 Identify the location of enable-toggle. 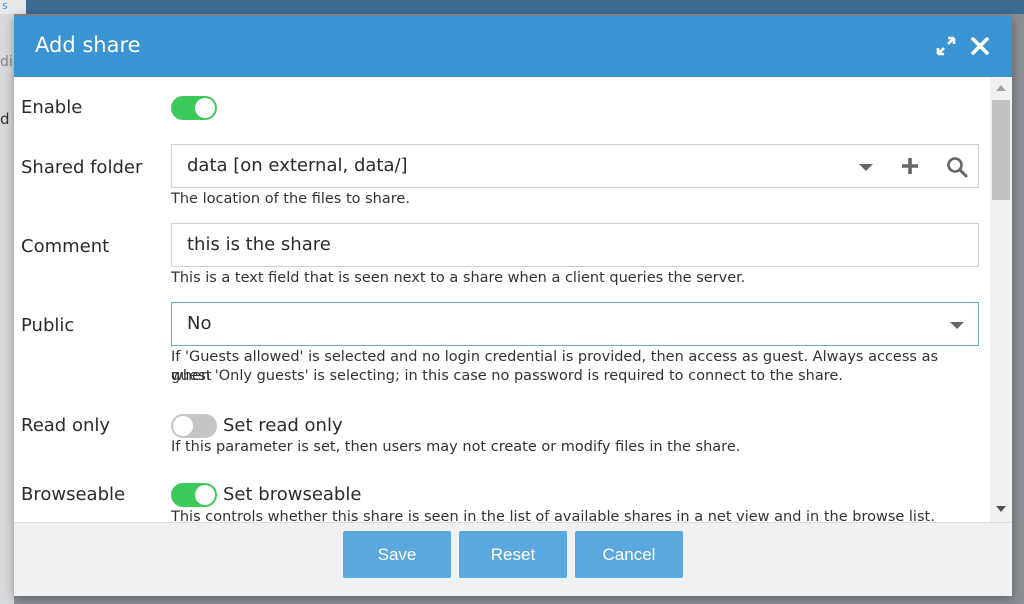
(194, 108).